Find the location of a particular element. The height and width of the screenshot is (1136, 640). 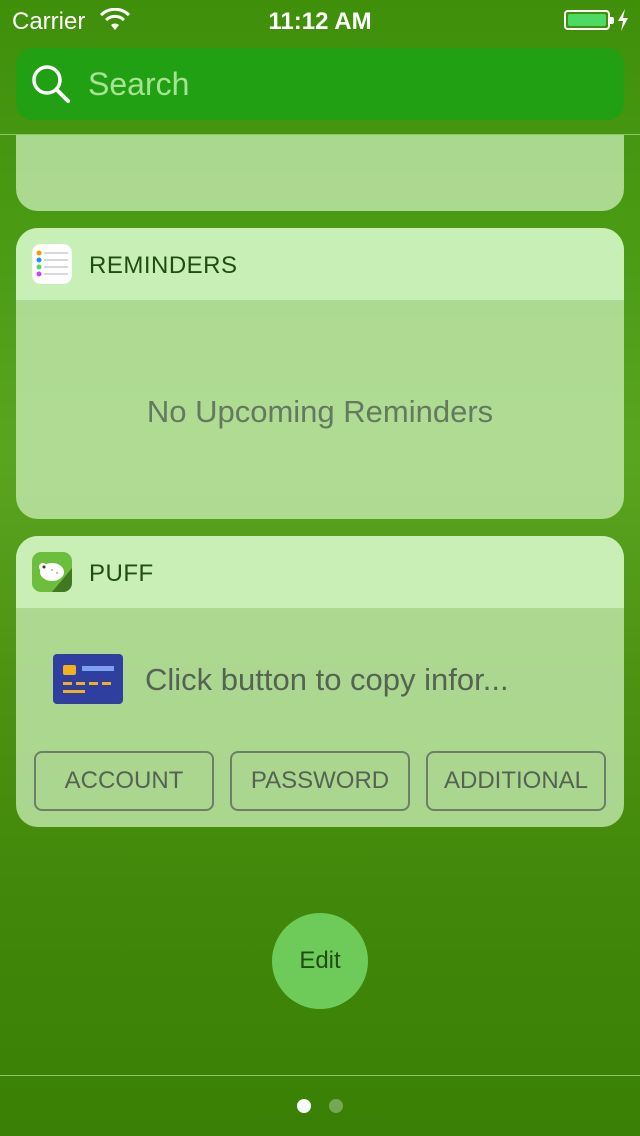

additional-button: ADDITIONAL is located at coordinates (516, 781).